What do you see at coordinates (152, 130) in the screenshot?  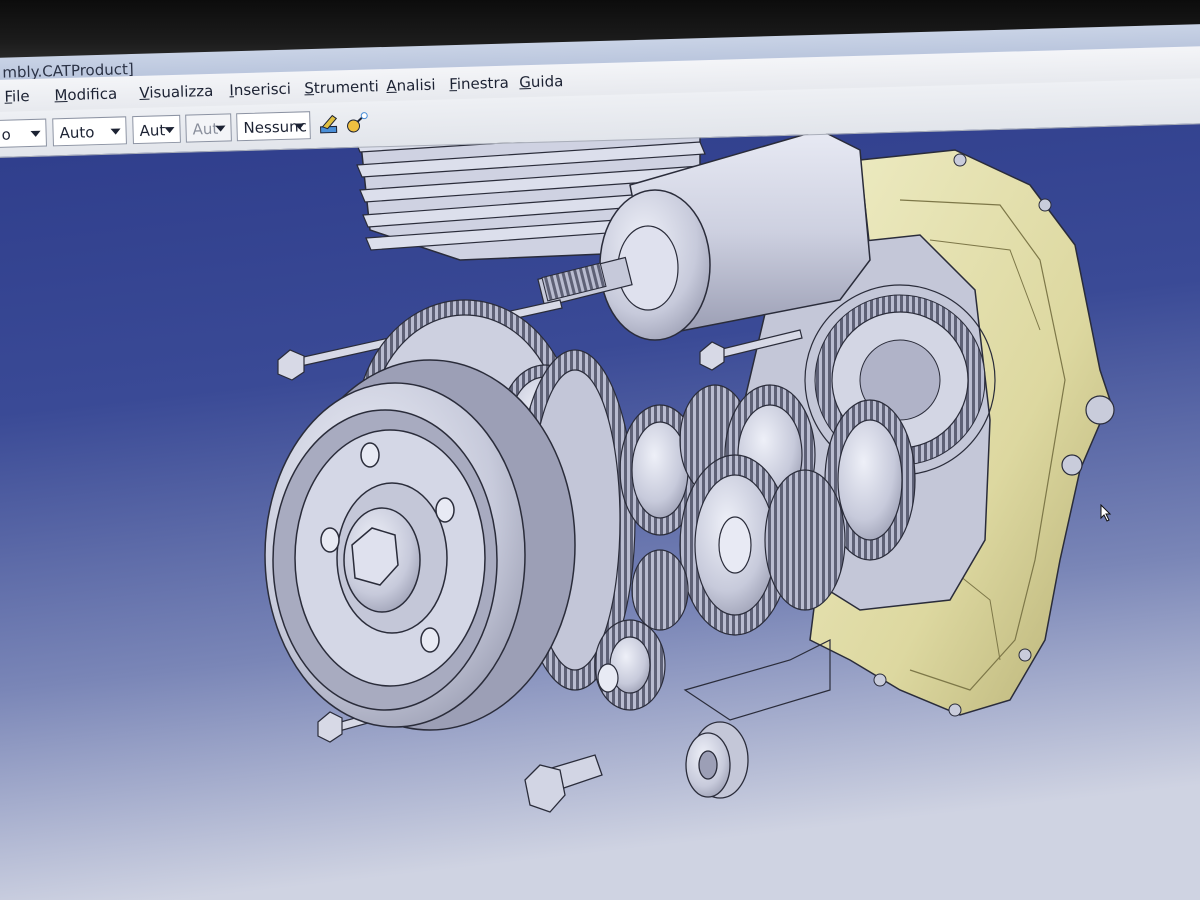 I see `combo-auto-2-value: Aut` at bounding box center [152, 130].